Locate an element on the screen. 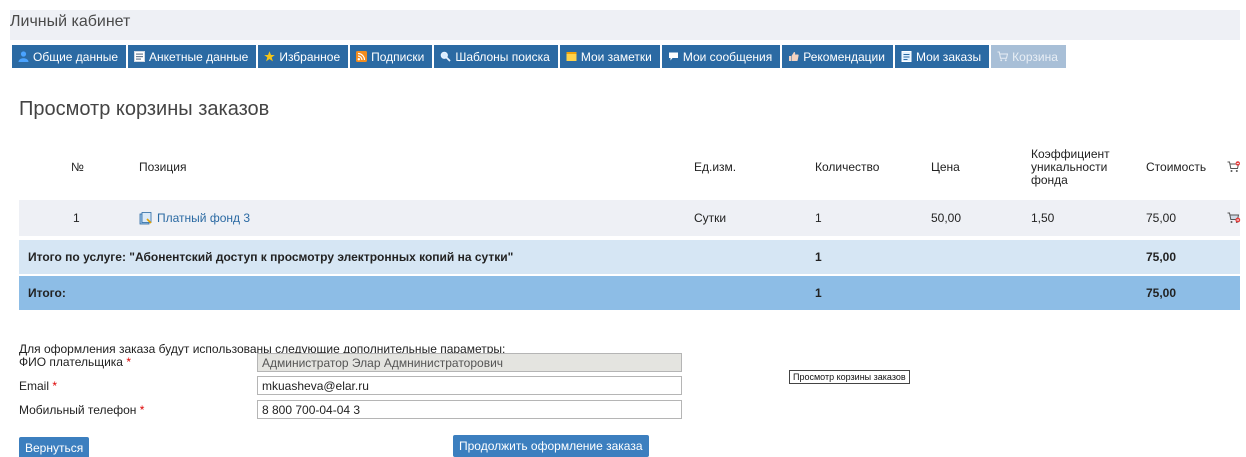 This screenshot has height=457, width=1246. tab-label: Избранное is located at coordinates (310, 56).